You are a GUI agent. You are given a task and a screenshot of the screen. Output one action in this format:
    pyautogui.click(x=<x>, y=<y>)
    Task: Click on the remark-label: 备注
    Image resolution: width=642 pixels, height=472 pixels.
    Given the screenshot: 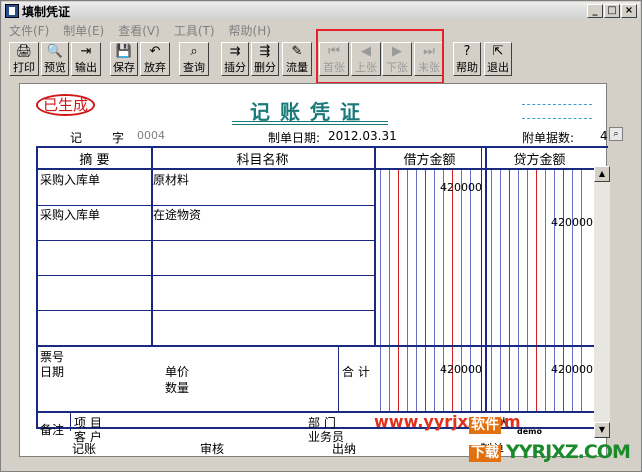 What is the action you would take?
    pyautogui.click(x=52, y=430)
    